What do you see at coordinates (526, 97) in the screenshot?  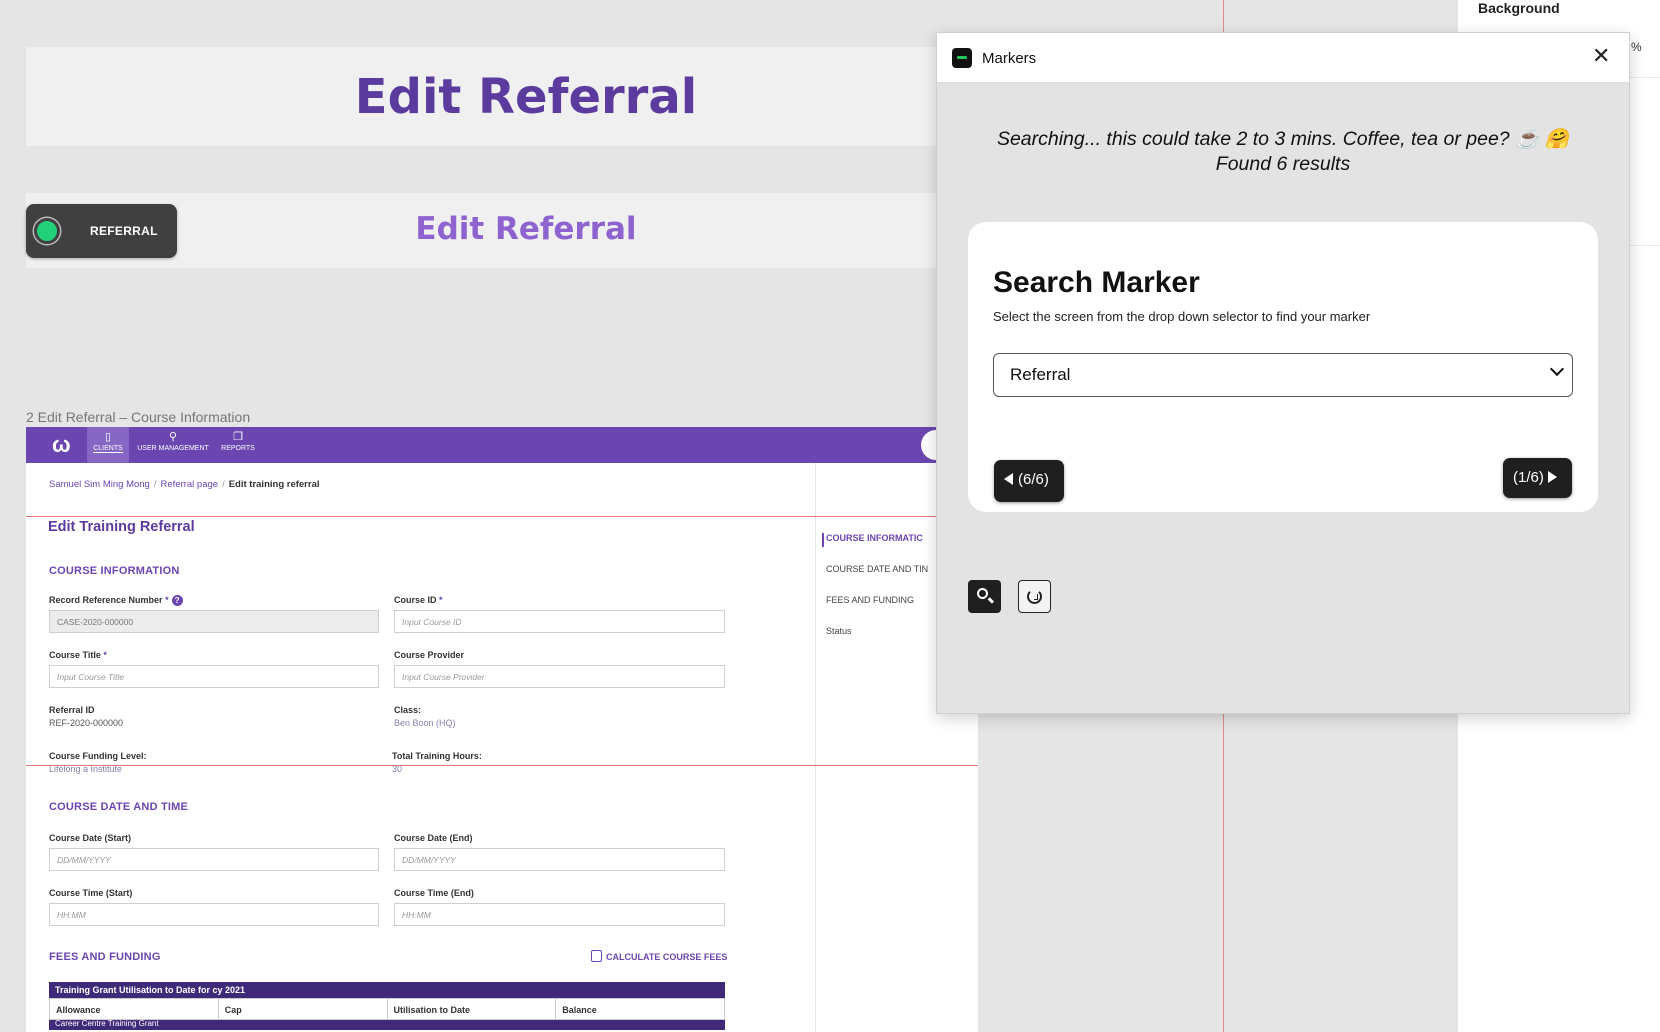 I see `banner-title: Edit Referral` at bounding box center [526, 97].